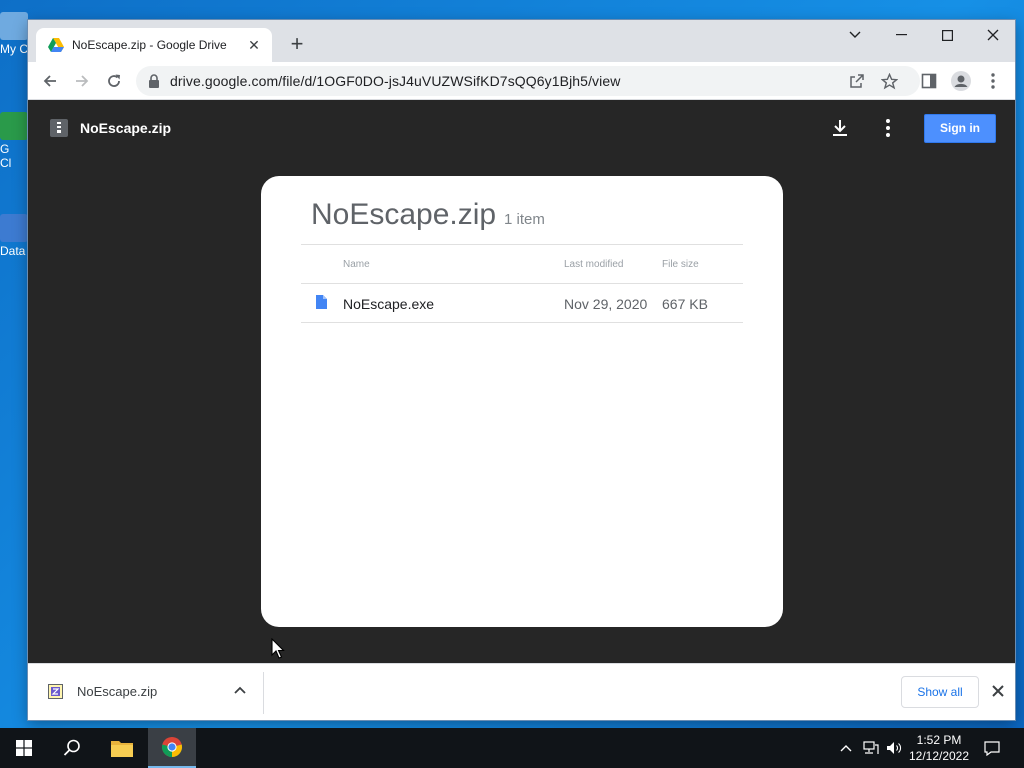 The image size is (1024, 768). I want to click on chrome-shortcut-icon, so click(14, 126).